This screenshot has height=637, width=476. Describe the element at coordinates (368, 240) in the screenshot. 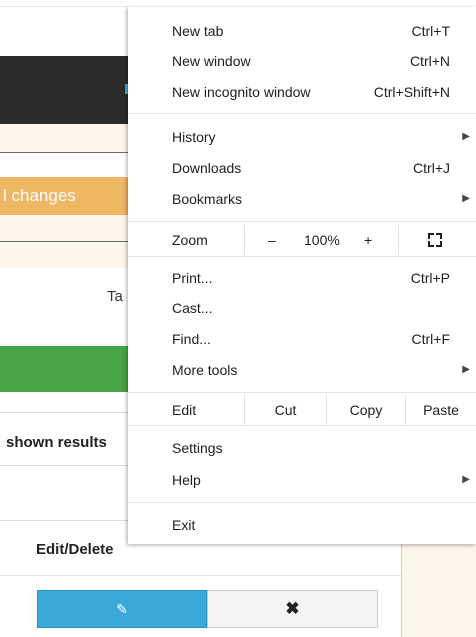

I see `zoom-in-button: +` at that location.